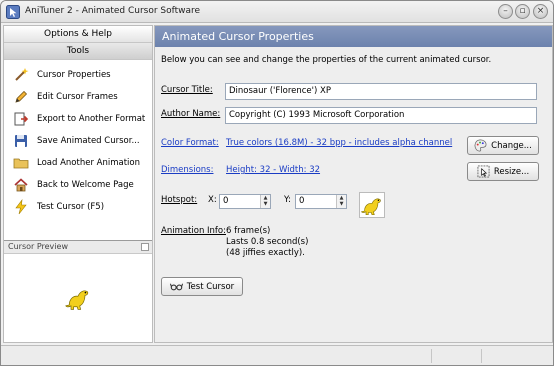 The image size is (554, 366). Describe the element at coordinates (193, 231) in the screenshot. I see `animation-info-label: Animation Info:` at that location.